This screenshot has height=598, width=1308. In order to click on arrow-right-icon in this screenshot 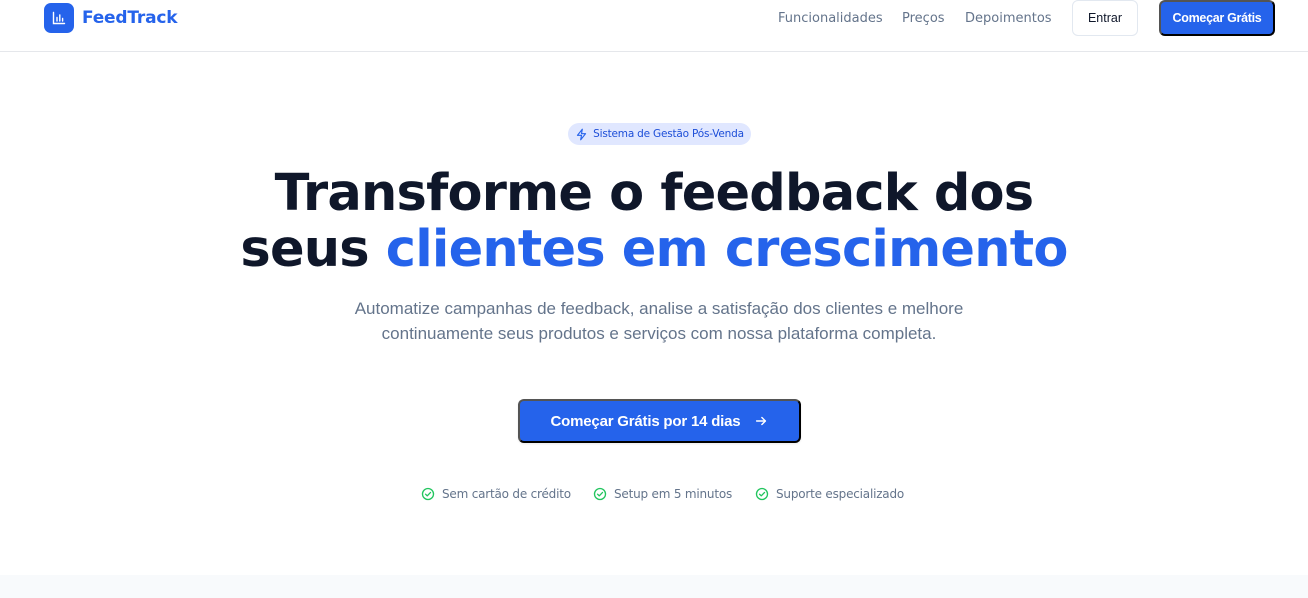, I will do `click(761, 421)`.